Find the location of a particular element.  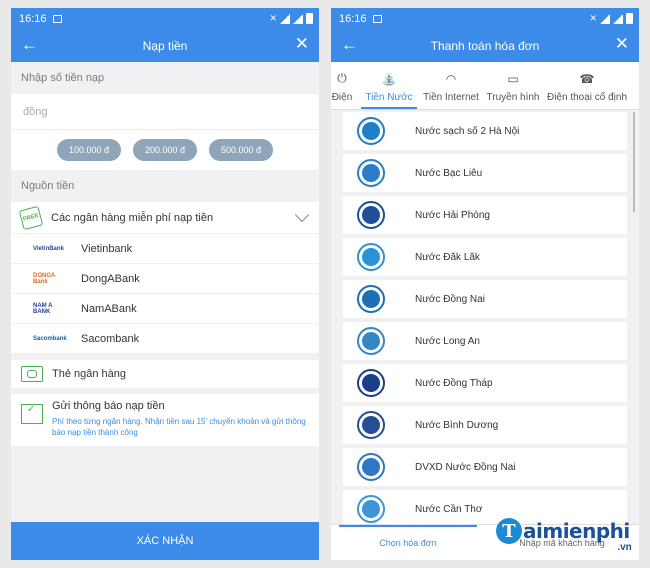

provider-item: Nước Đồng Nai is located at coordinates (485, 299).